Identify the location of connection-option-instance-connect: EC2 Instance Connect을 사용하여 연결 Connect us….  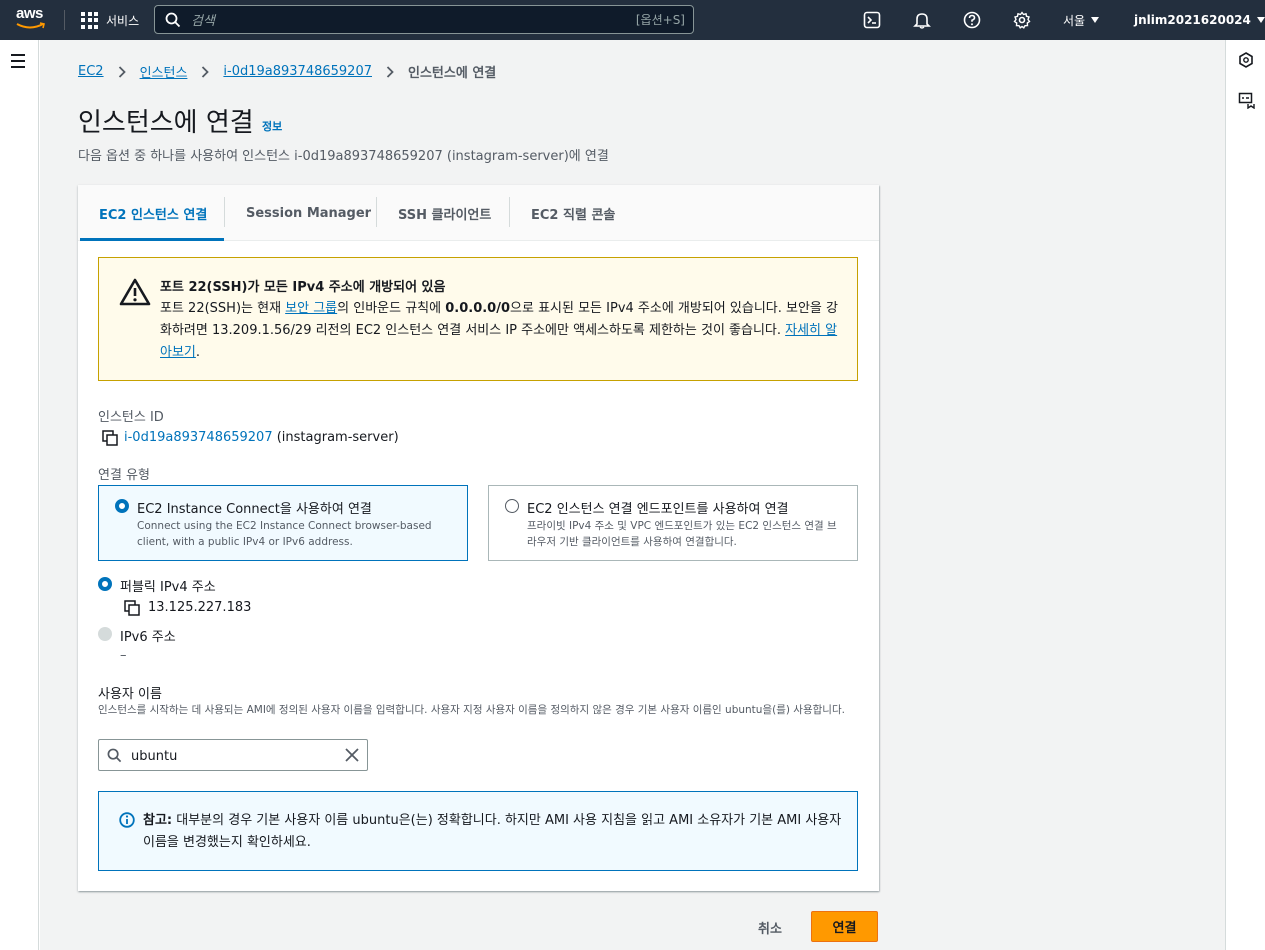
(283, 523).